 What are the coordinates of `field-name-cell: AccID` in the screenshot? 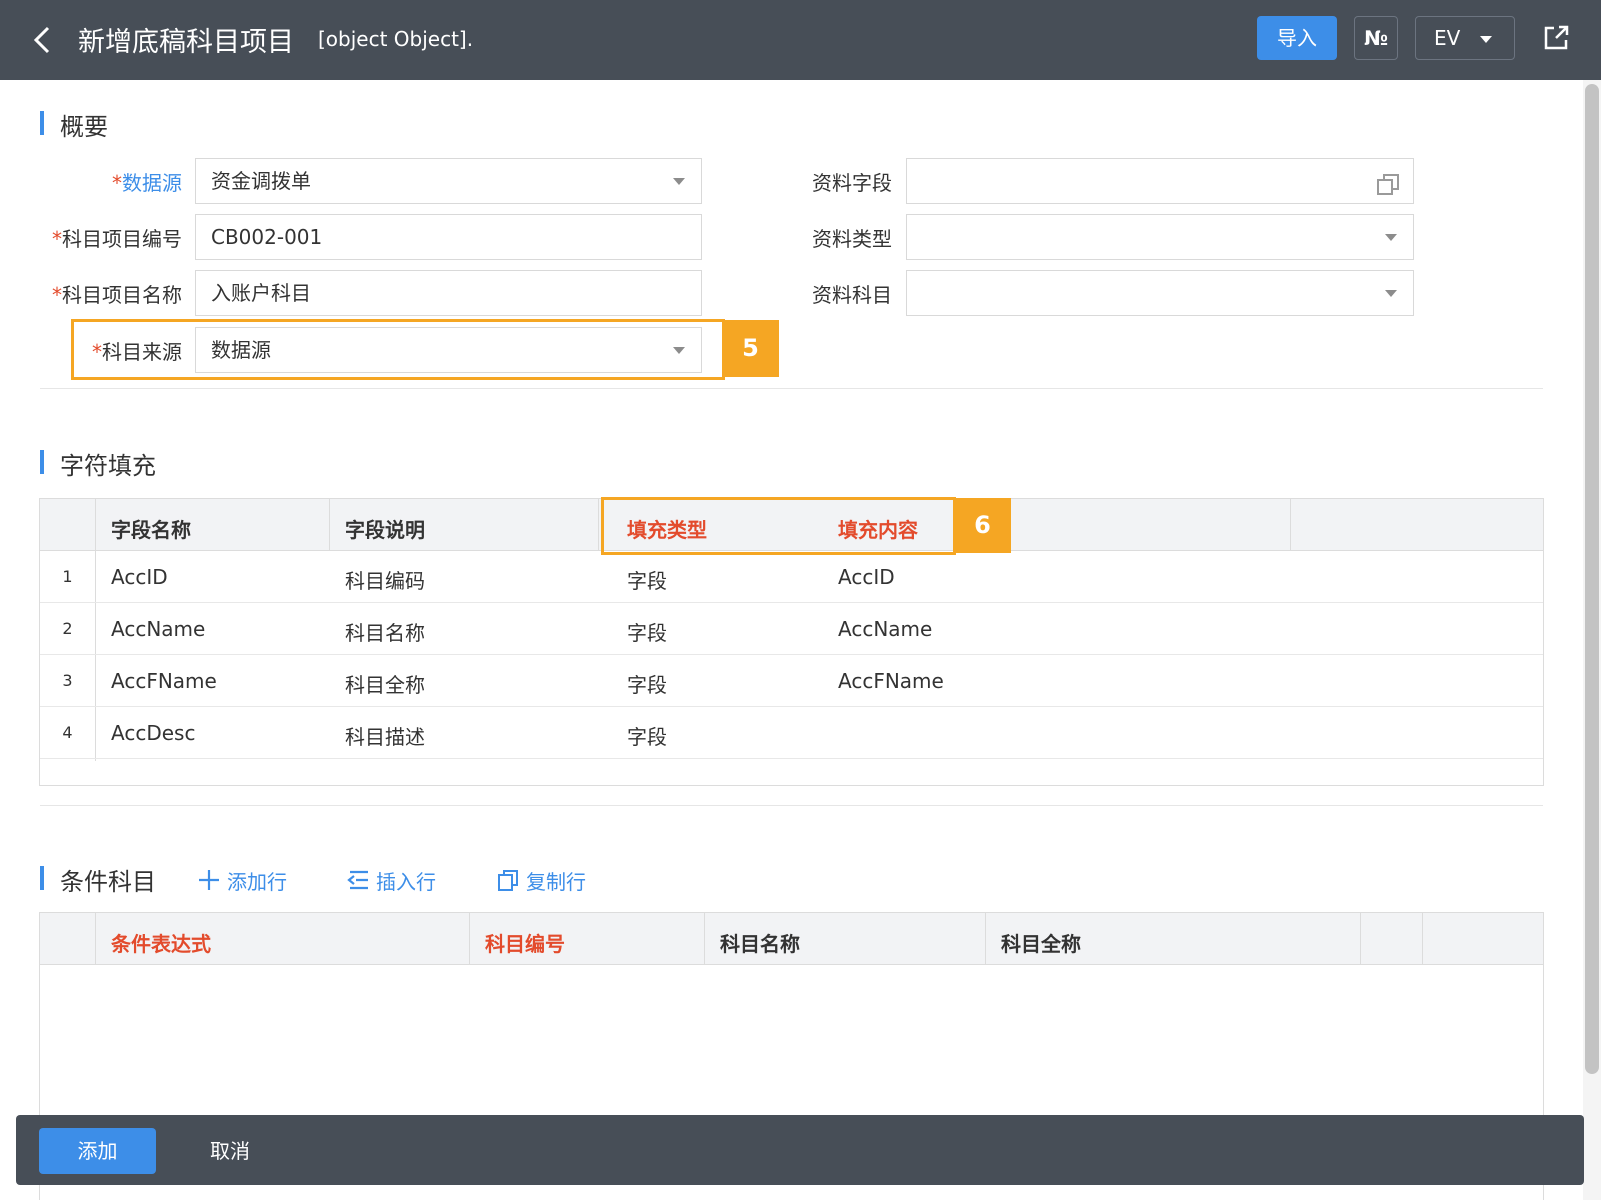 It's located at (139, 577).